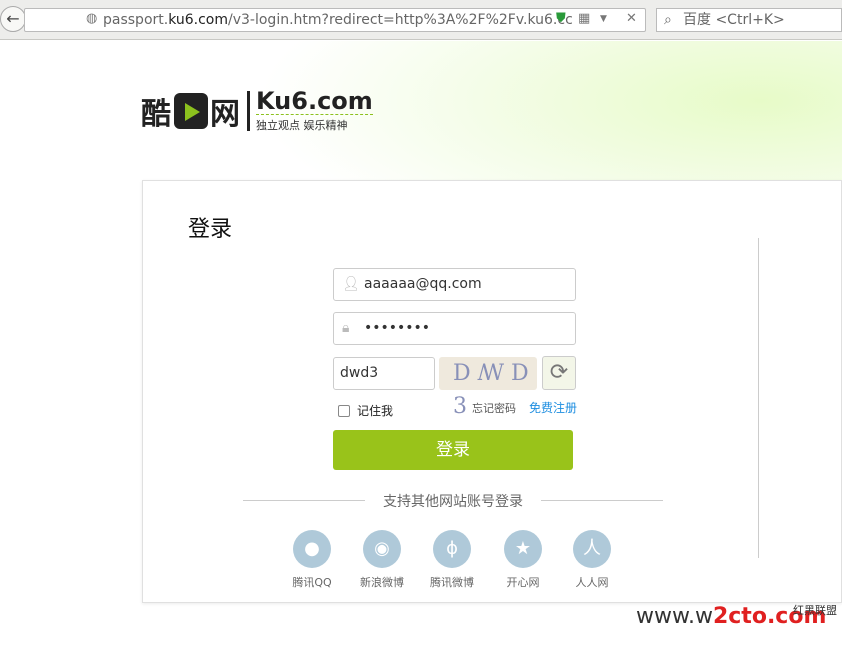  I want to click on tencent-weibo-icon: ϕ, so click(452, 549).